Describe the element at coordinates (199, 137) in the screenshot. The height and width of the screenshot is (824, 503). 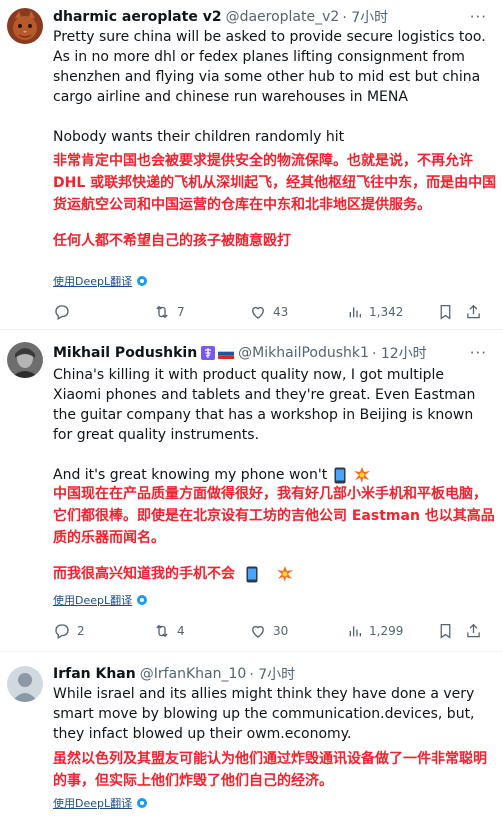
I see `tweet-paragraph: Nobody wants their children randomly hit` at that location.